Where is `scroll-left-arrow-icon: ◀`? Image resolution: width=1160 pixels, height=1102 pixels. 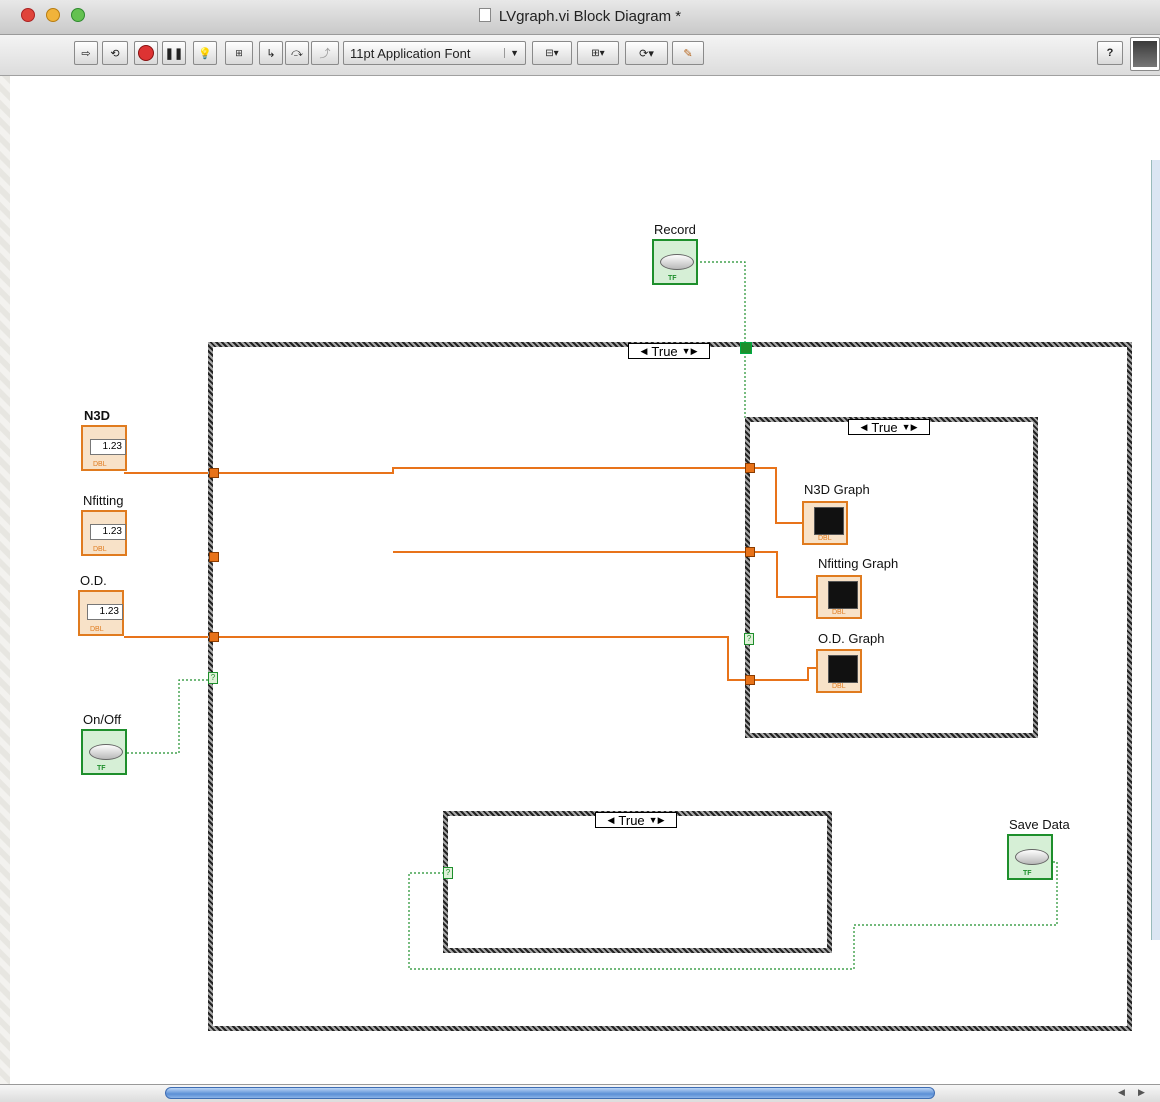
scroll-left-arrow-icon: ◀ is located at coordinates (1121, 1092).